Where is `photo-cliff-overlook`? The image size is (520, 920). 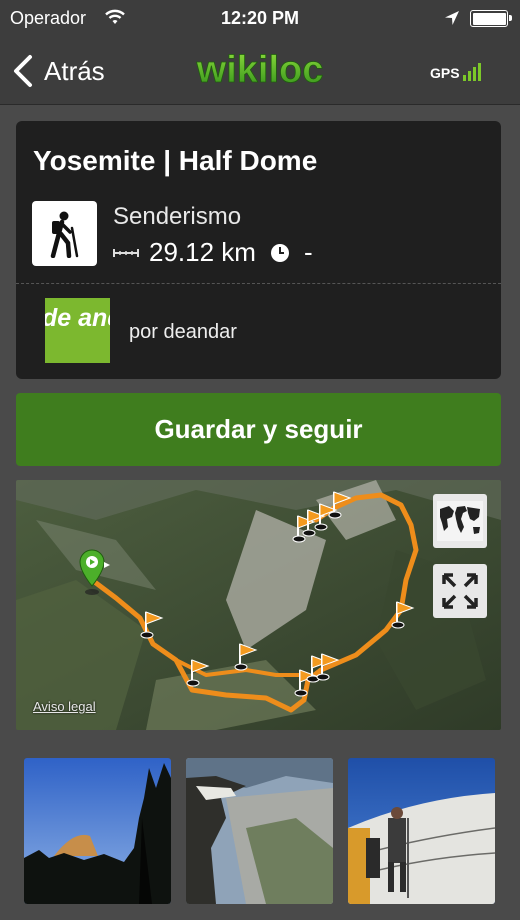 photo-cliff-overlook is located at coordinates (259, 831).